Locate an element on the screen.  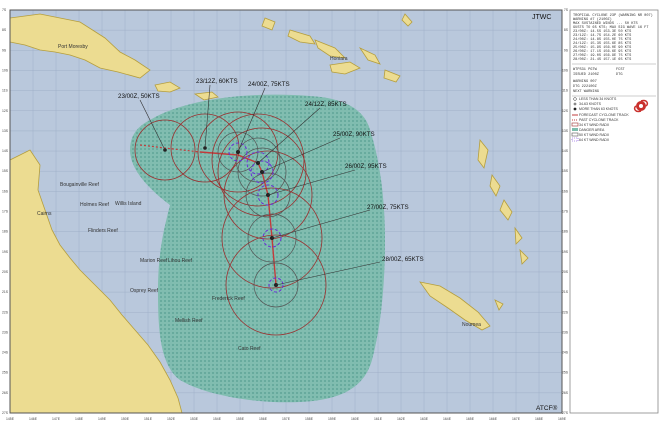
place-honiara: Honiara is located at coordinates (339, 59).